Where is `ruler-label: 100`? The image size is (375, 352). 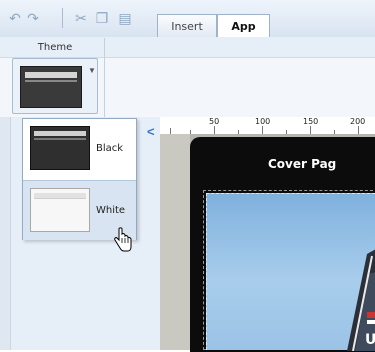 ruler-label: 100 is located at coordinates (263, 121).